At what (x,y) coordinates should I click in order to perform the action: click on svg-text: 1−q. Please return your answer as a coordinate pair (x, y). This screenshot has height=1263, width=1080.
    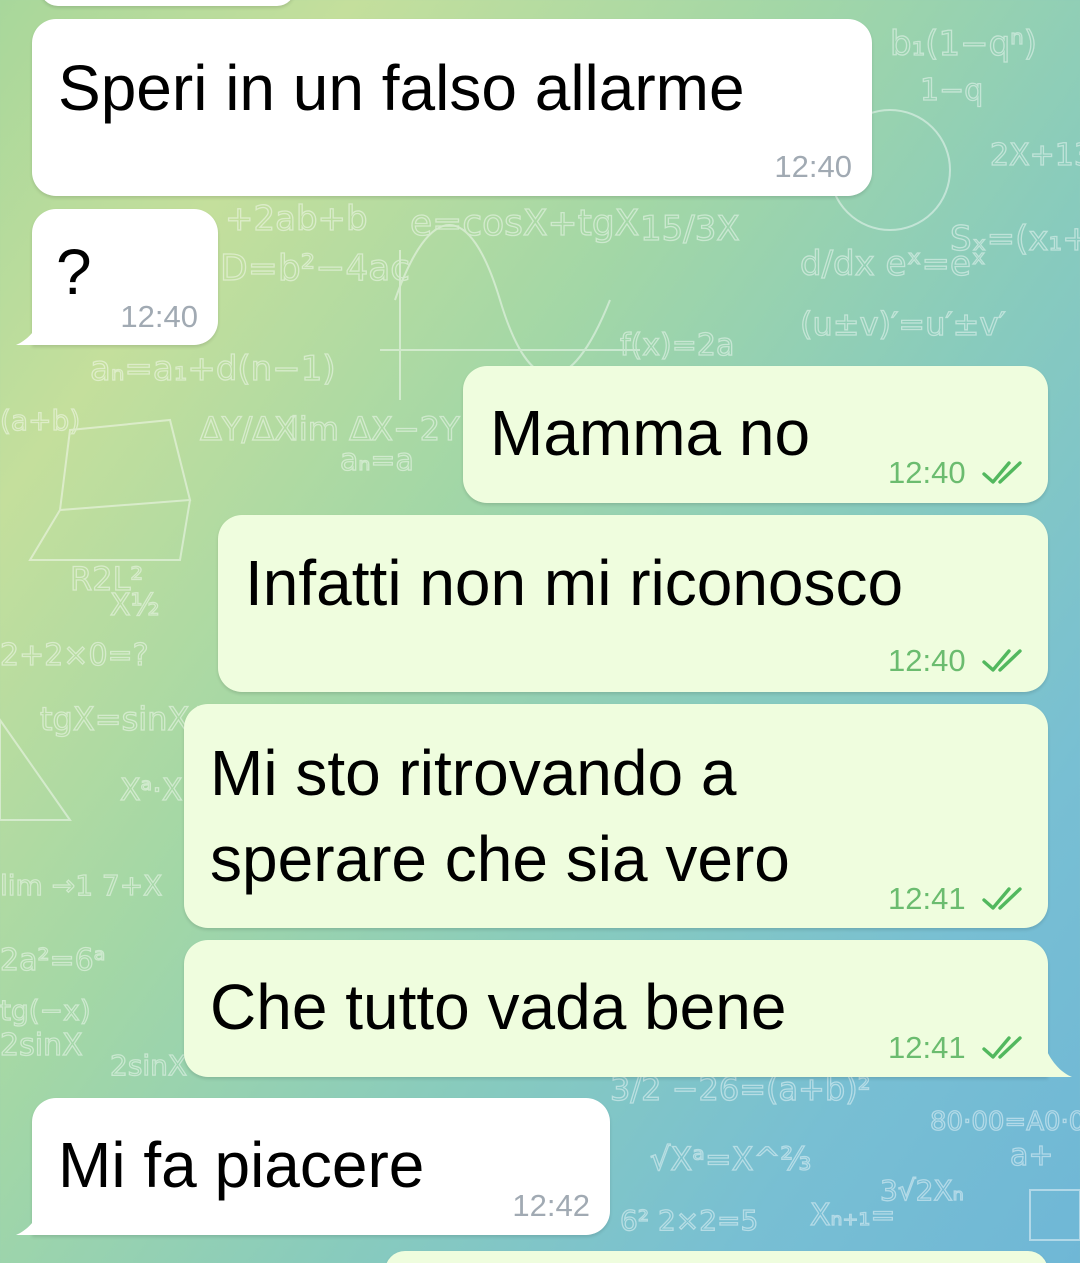
    Looking at the image, I should click on (951, 90).